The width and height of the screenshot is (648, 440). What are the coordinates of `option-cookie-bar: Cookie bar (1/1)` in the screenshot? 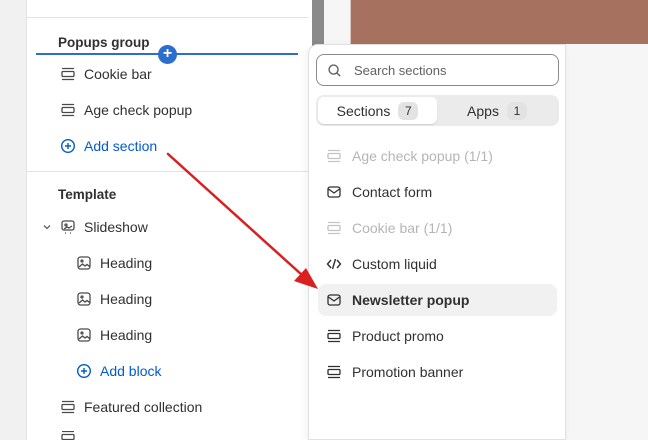 It's located at (437, 228).